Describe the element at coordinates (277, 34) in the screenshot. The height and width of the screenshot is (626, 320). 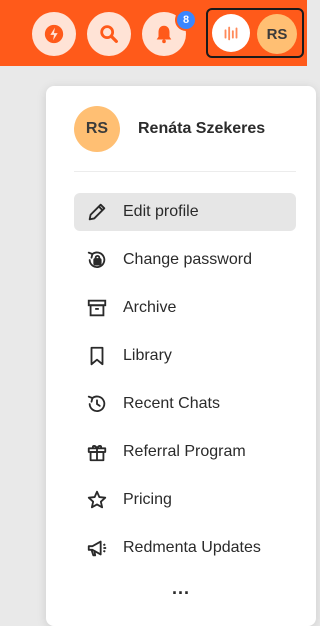
I see `avatar: RS` at that location.